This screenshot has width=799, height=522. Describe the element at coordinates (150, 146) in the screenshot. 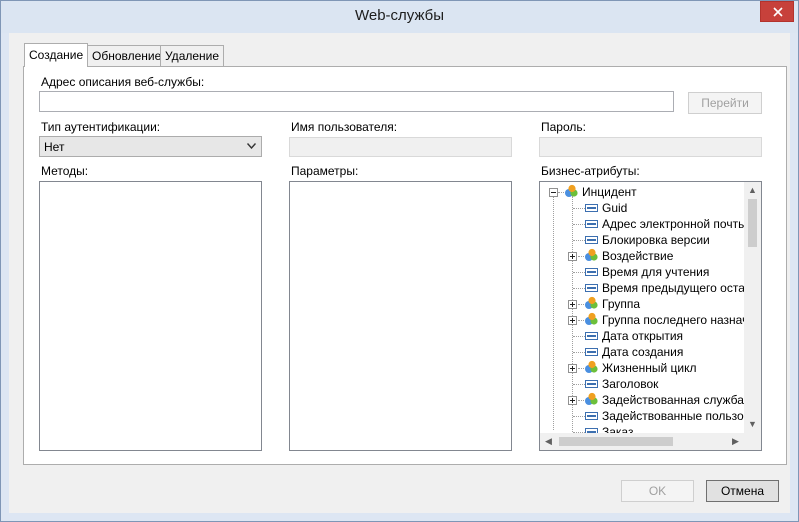

I see `auth-type-select: Нет` at that location.